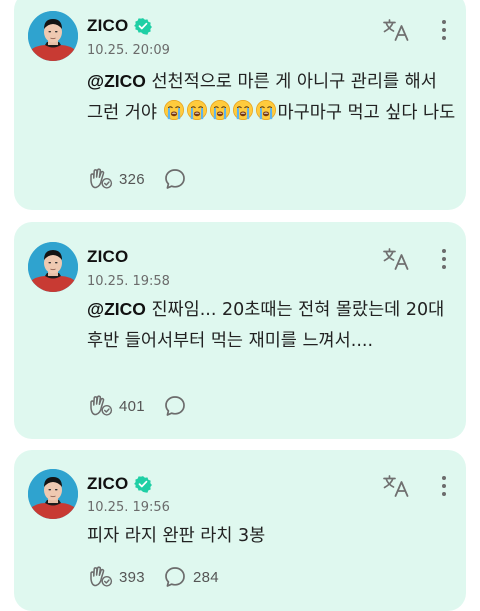  Describe the element at coordinates (116, 406) in the screenshot. I see `reaction-button: 401` at that location.